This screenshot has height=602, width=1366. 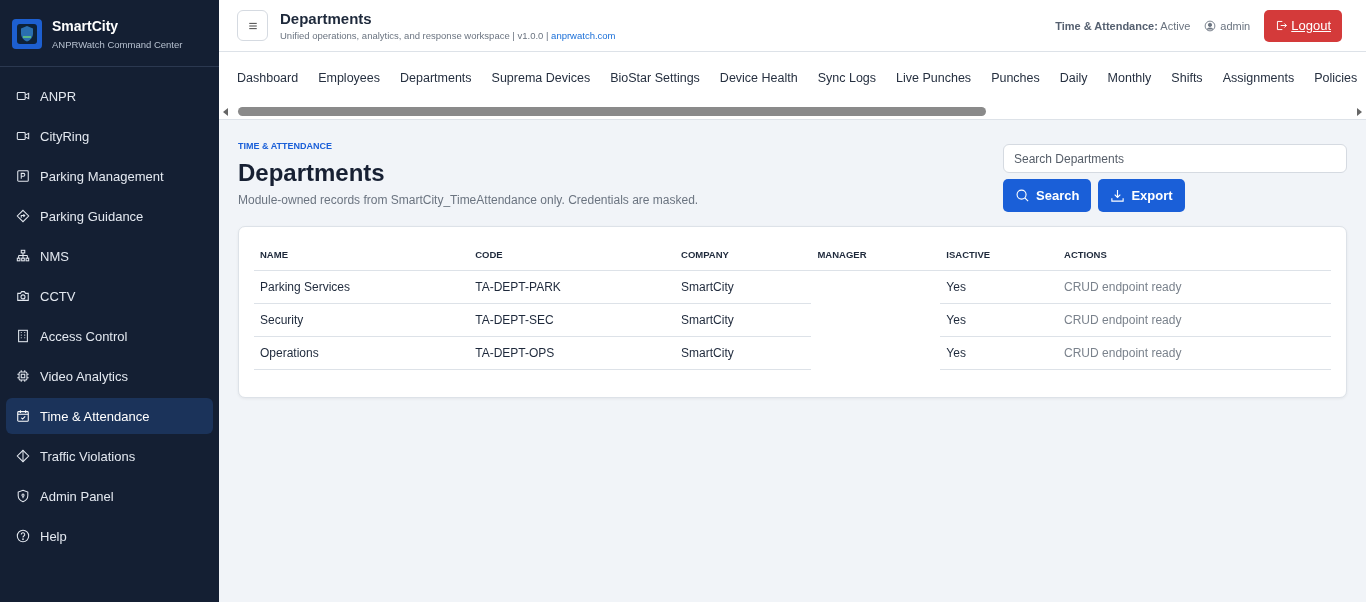 What do you see at coordinates (109, 336) in the screenshot?
I see `sidebar-item: Access Control` at bounding box center [109, 336].